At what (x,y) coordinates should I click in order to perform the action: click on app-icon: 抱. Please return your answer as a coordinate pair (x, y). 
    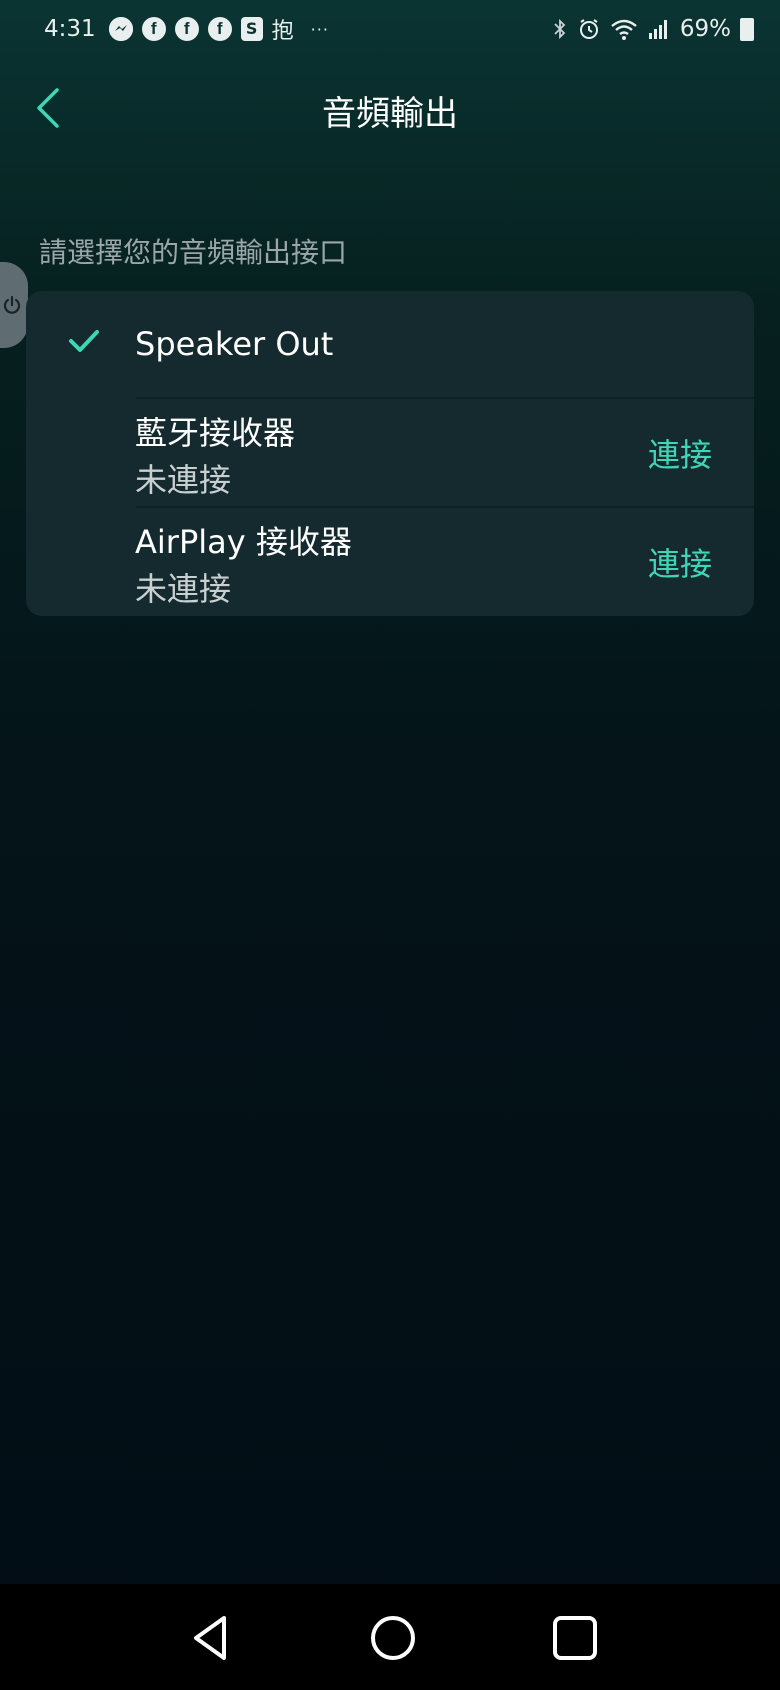
    Looking at the image, I should click on (282, 31).